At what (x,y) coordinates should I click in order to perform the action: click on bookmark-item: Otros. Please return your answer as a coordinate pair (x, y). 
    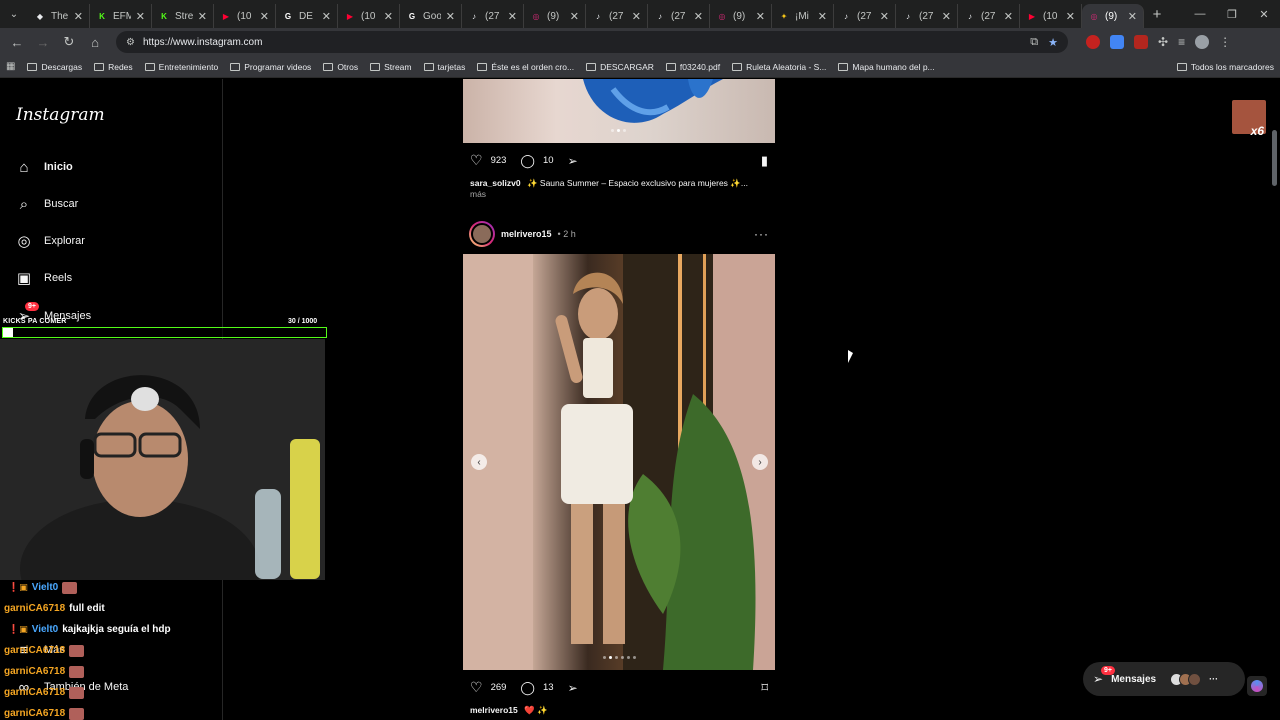
    Looking at the image, I should click on (340, 67).